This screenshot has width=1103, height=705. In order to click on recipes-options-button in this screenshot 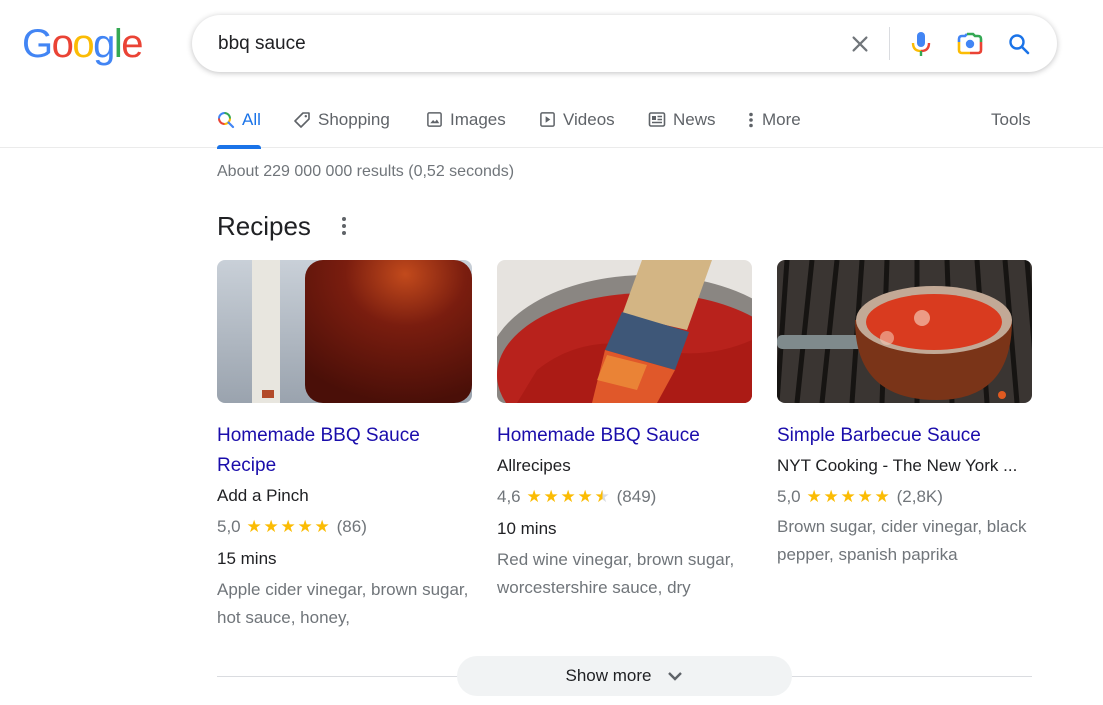, I will do `click(344, 226)`.